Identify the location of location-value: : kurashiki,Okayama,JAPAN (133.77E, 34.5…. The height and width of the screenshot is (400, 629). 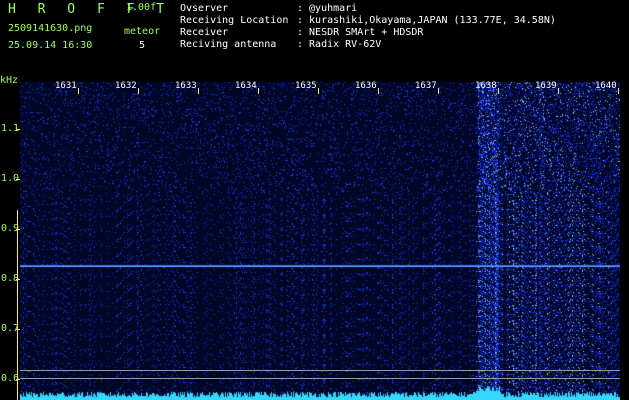
(426, 20).